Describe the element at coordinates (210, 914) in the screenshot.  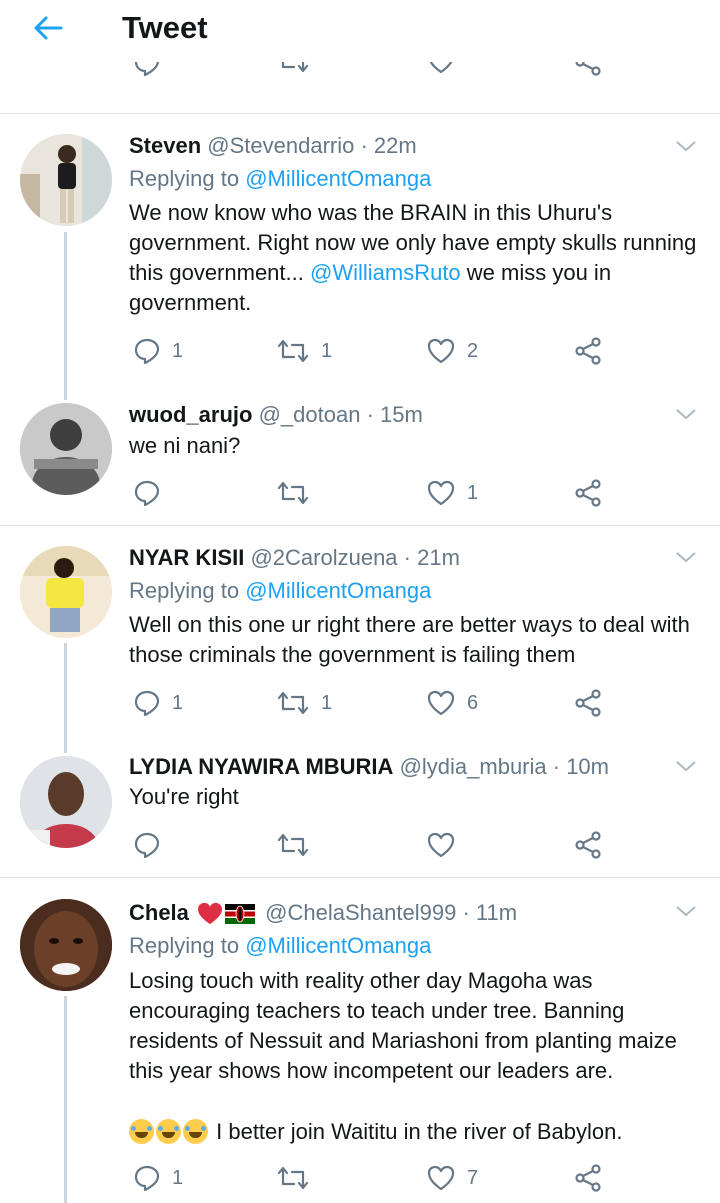
I see `heart-emoji-icon` at that location.